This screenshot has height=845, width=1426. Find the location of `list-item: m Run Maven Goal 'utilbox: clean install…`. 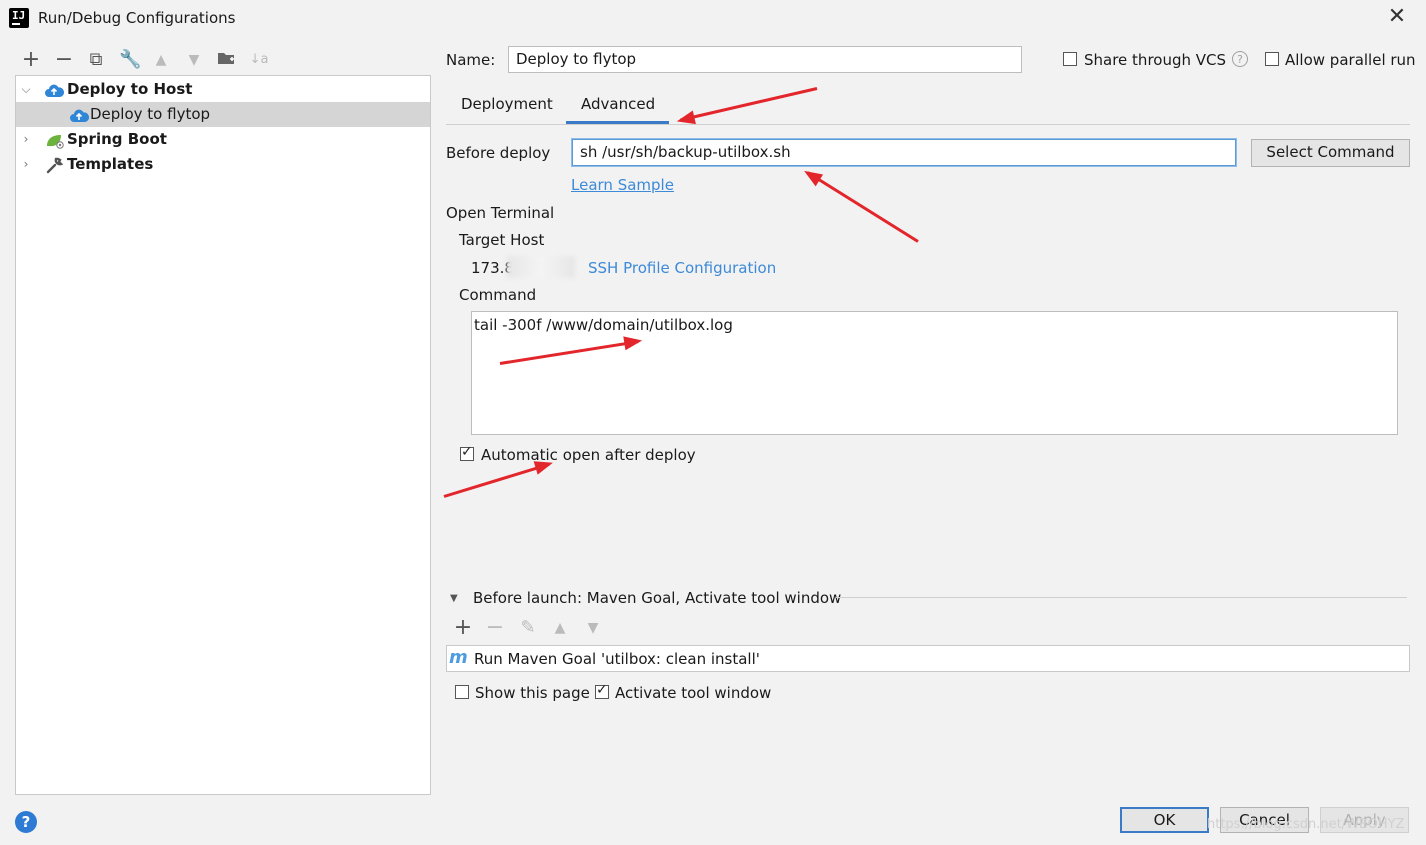

list-item: m Run Maven Goal 'utilbox: clean install… is located at coordinates (931, 658).